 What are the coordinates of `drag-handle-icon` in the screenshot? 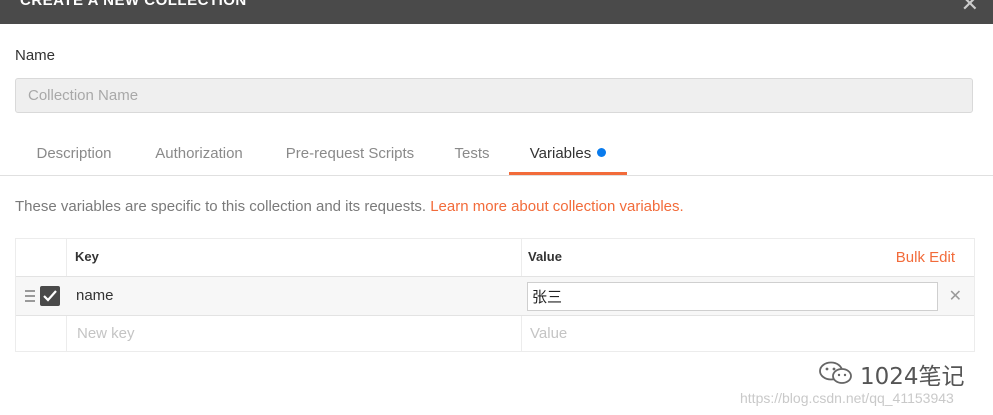 It's located at (30, 296).